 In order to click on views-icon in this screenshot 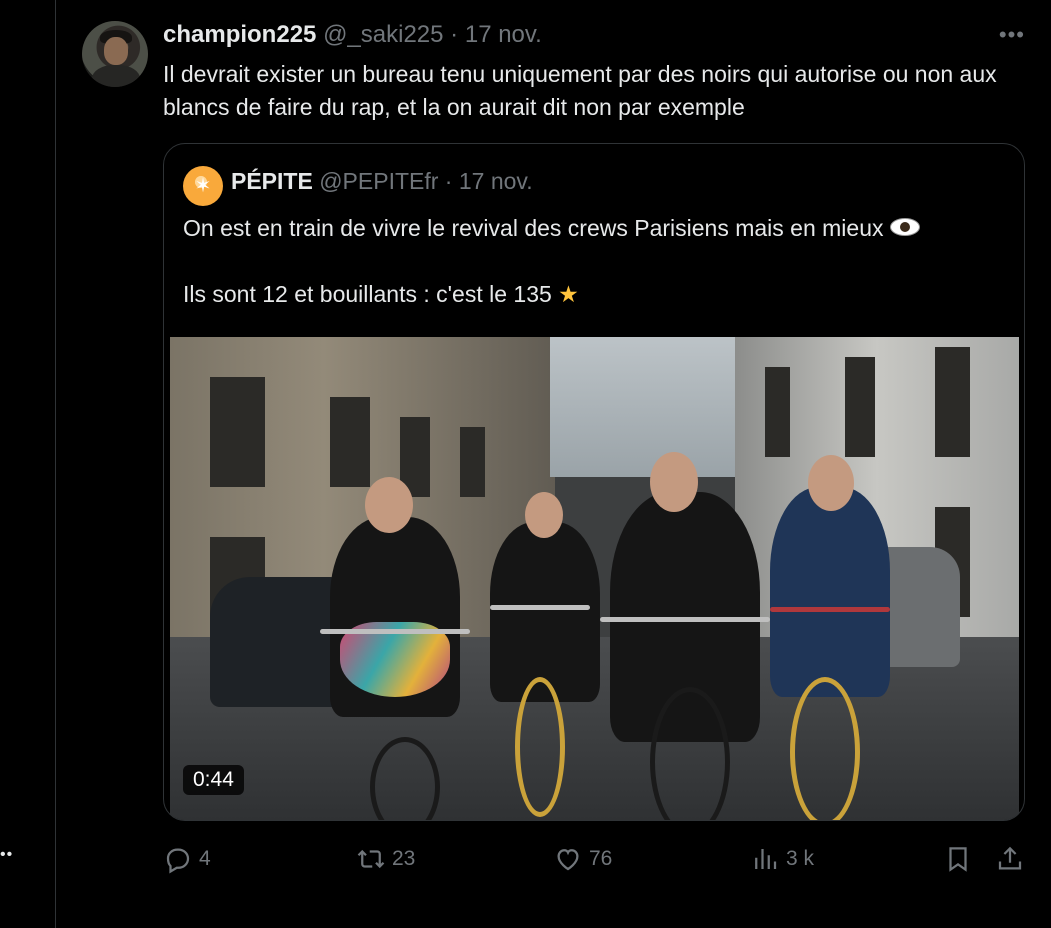, I will do `click(766, 859)`.